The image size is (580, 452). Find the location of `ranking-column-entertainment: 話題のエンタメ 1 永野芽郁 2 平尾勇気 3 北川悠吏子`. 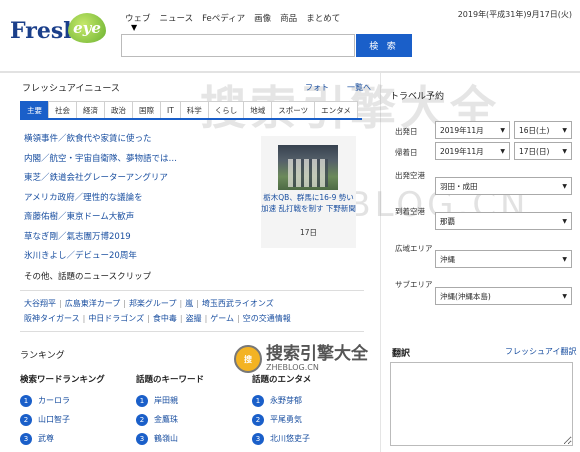

ranking-column-entertainment: 話題のエンタメ 1 永野芽郁 2 平尾勇気 3 北川悠吏子 is located at coordinates (308, 410).